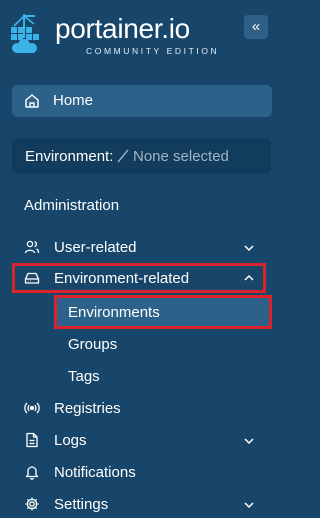 This screenshot has height=518, width=320. What do you see at coordinates (181, 156) in the screenshot?
I see `environment-value: None selected` at bounding box center [181, 156].